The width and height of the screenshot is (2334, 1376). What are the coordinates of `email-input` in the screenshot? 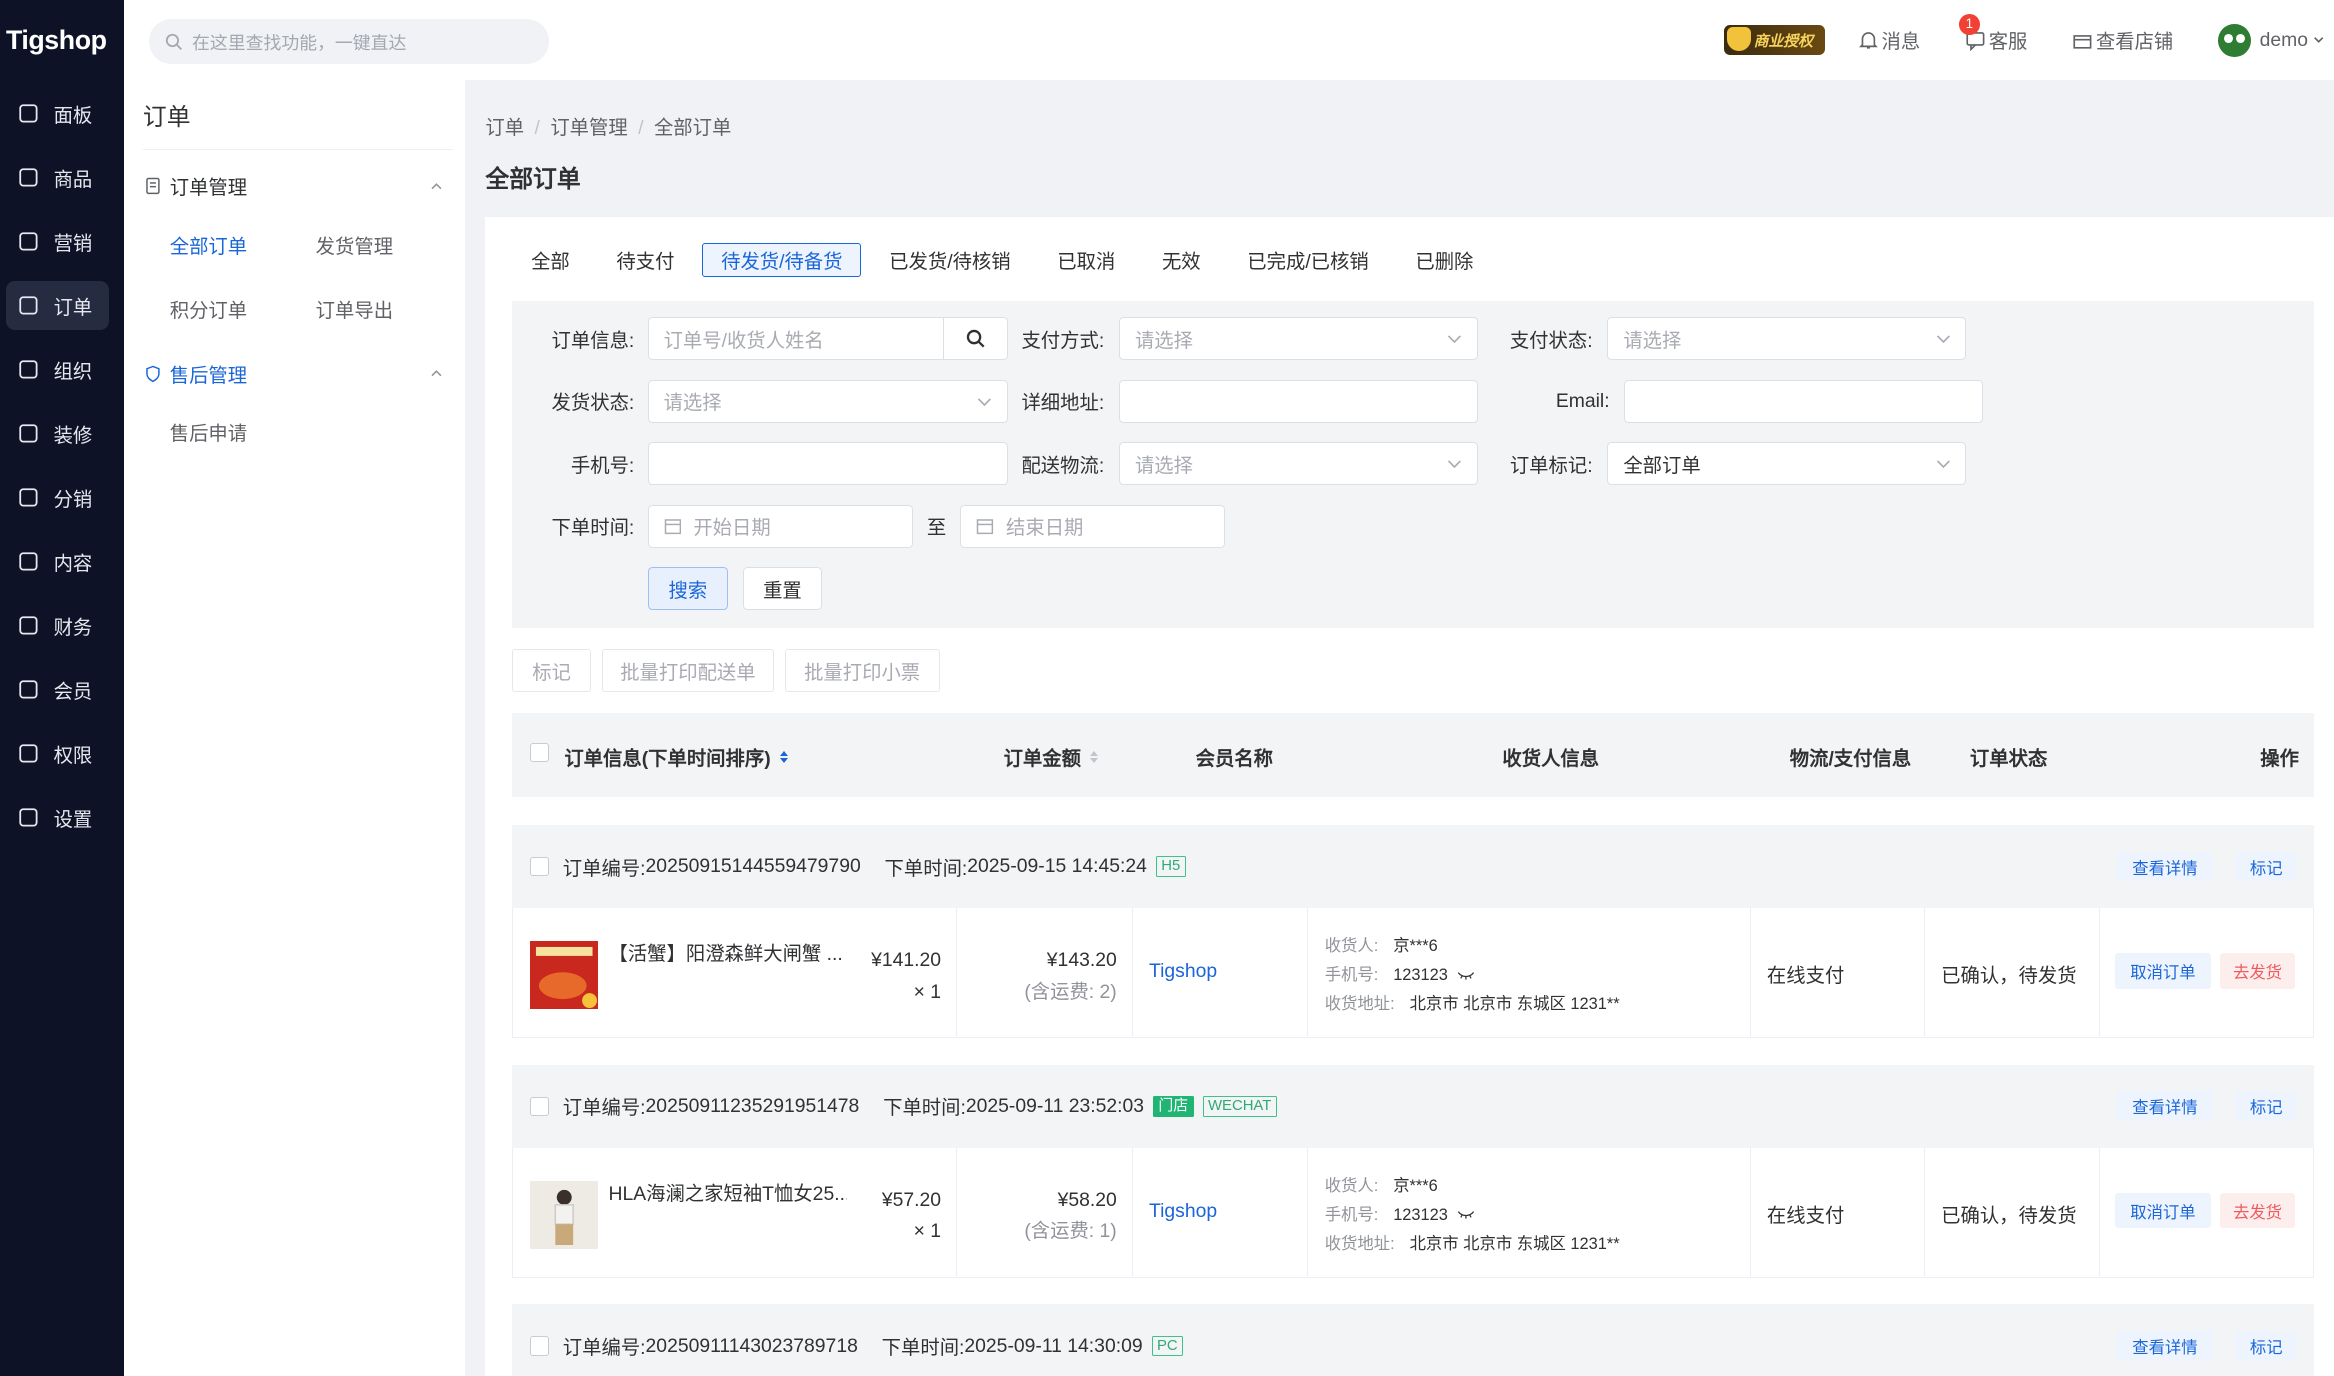 It's located at (1804, 401).